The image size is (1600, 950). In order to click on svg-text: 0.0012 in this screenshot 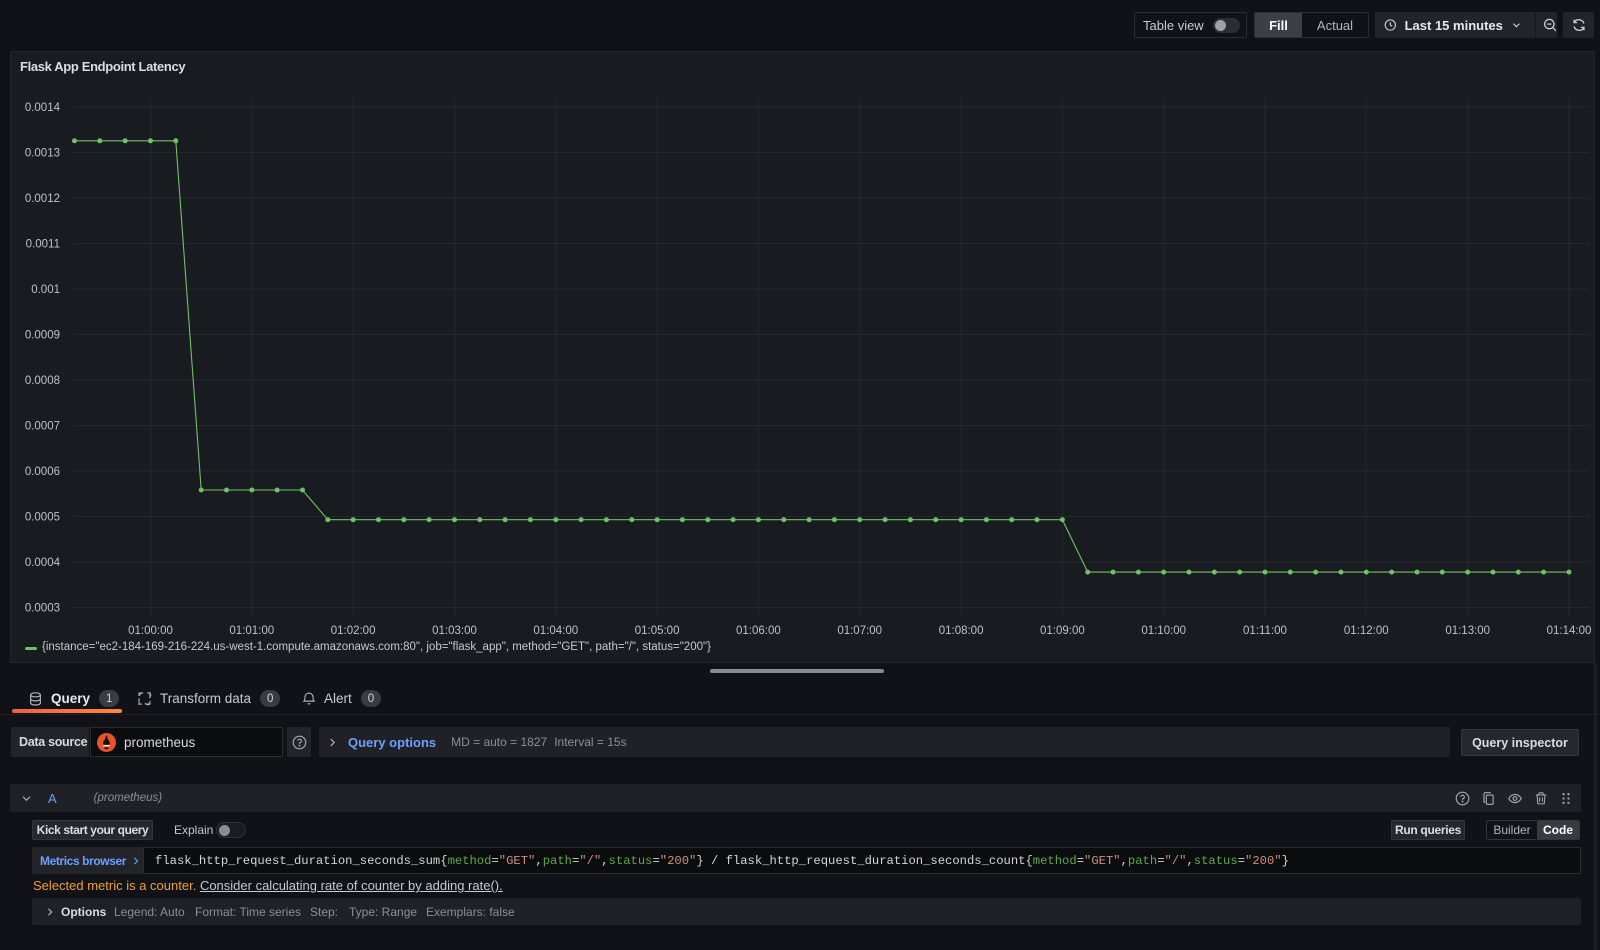, I will do `click(42, 199)`.